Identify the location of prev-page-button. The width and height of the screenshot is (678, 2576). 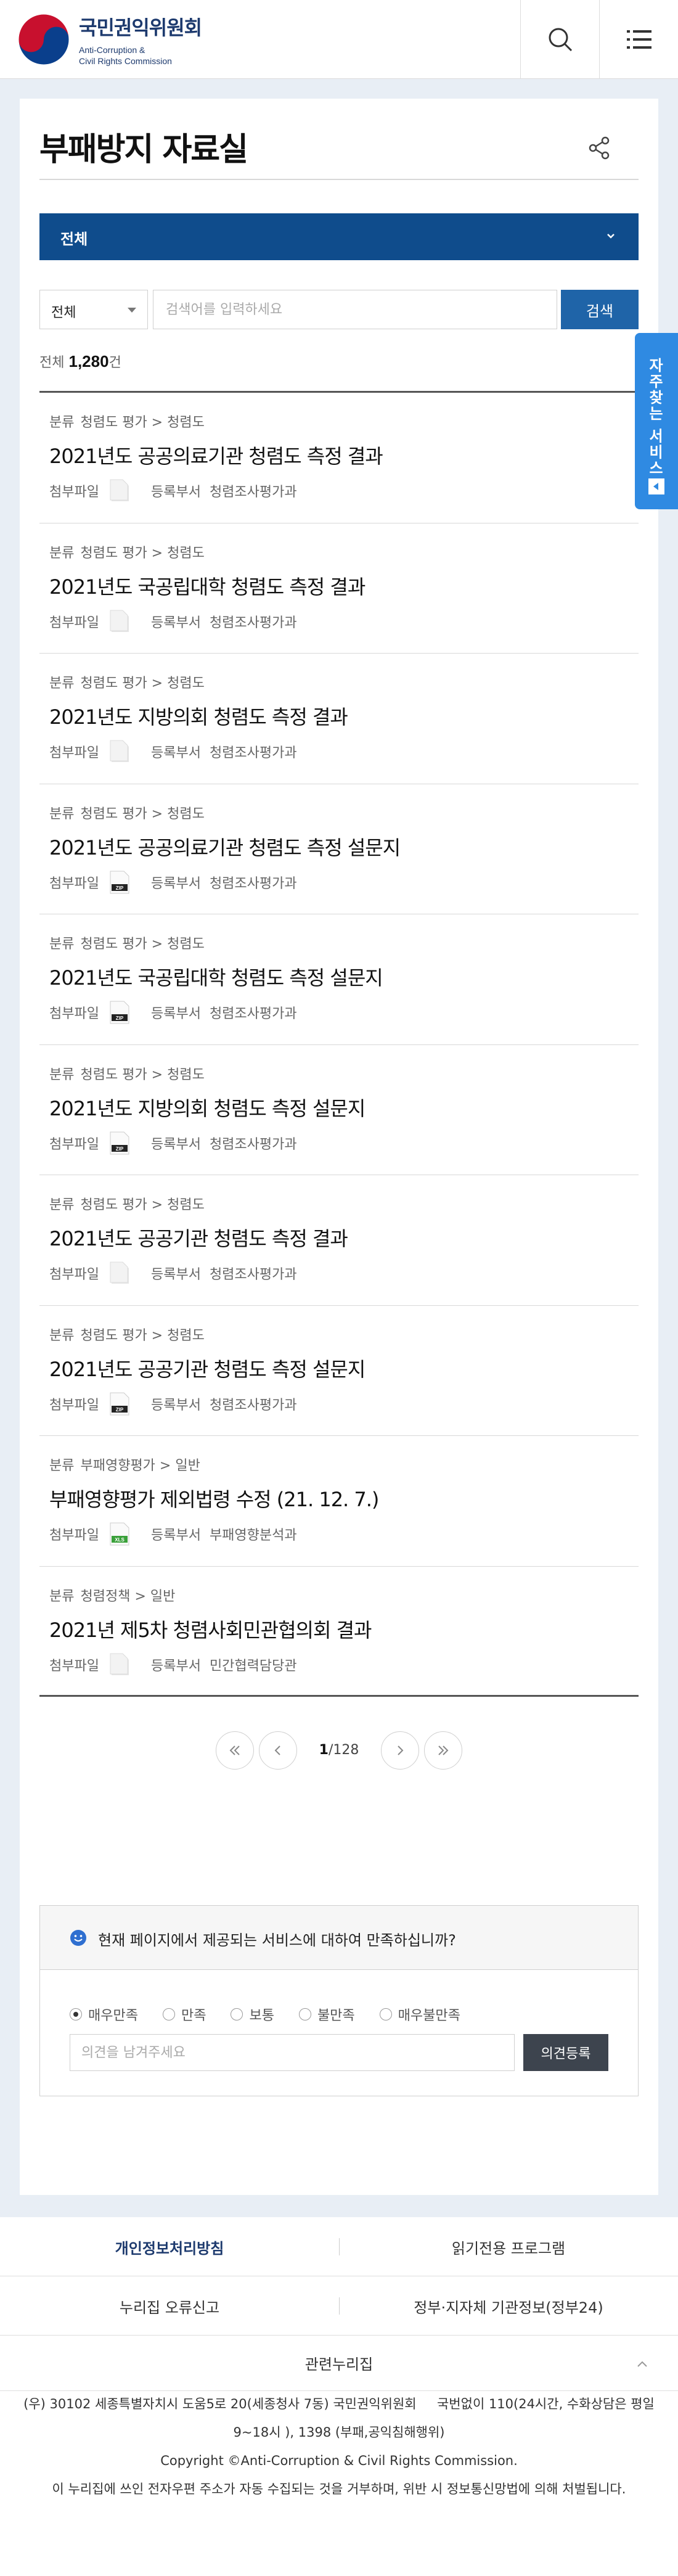
(278, 1750).